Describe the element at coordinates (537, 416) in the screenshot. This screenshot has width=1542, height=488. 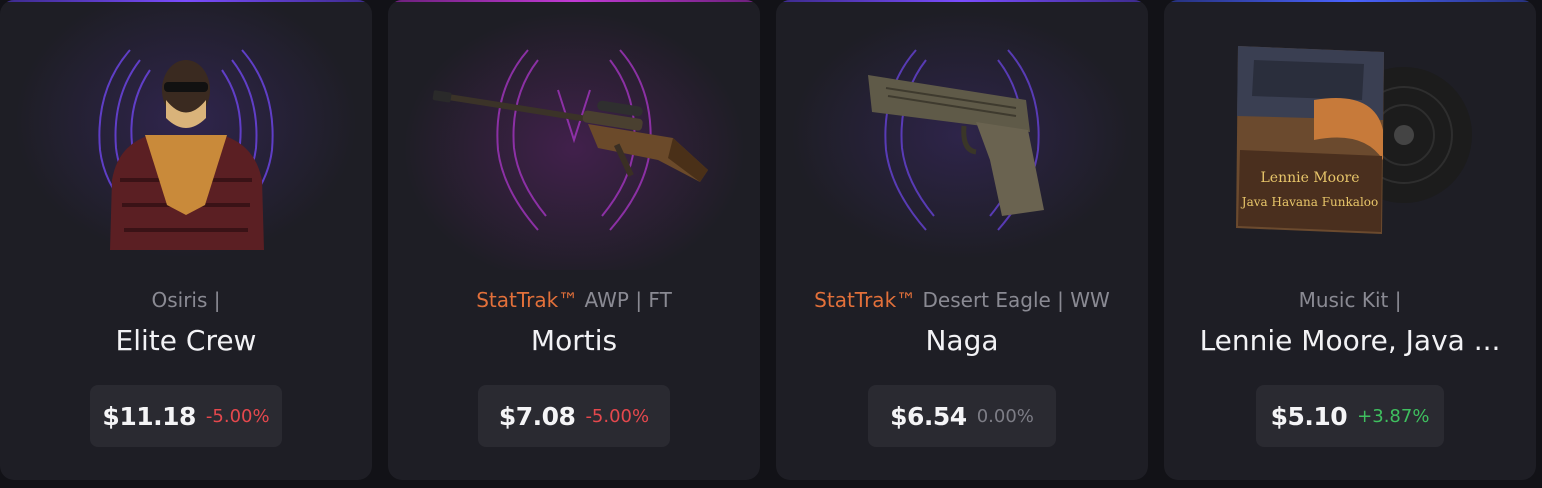
I see `price-value: $7.08` at that location.